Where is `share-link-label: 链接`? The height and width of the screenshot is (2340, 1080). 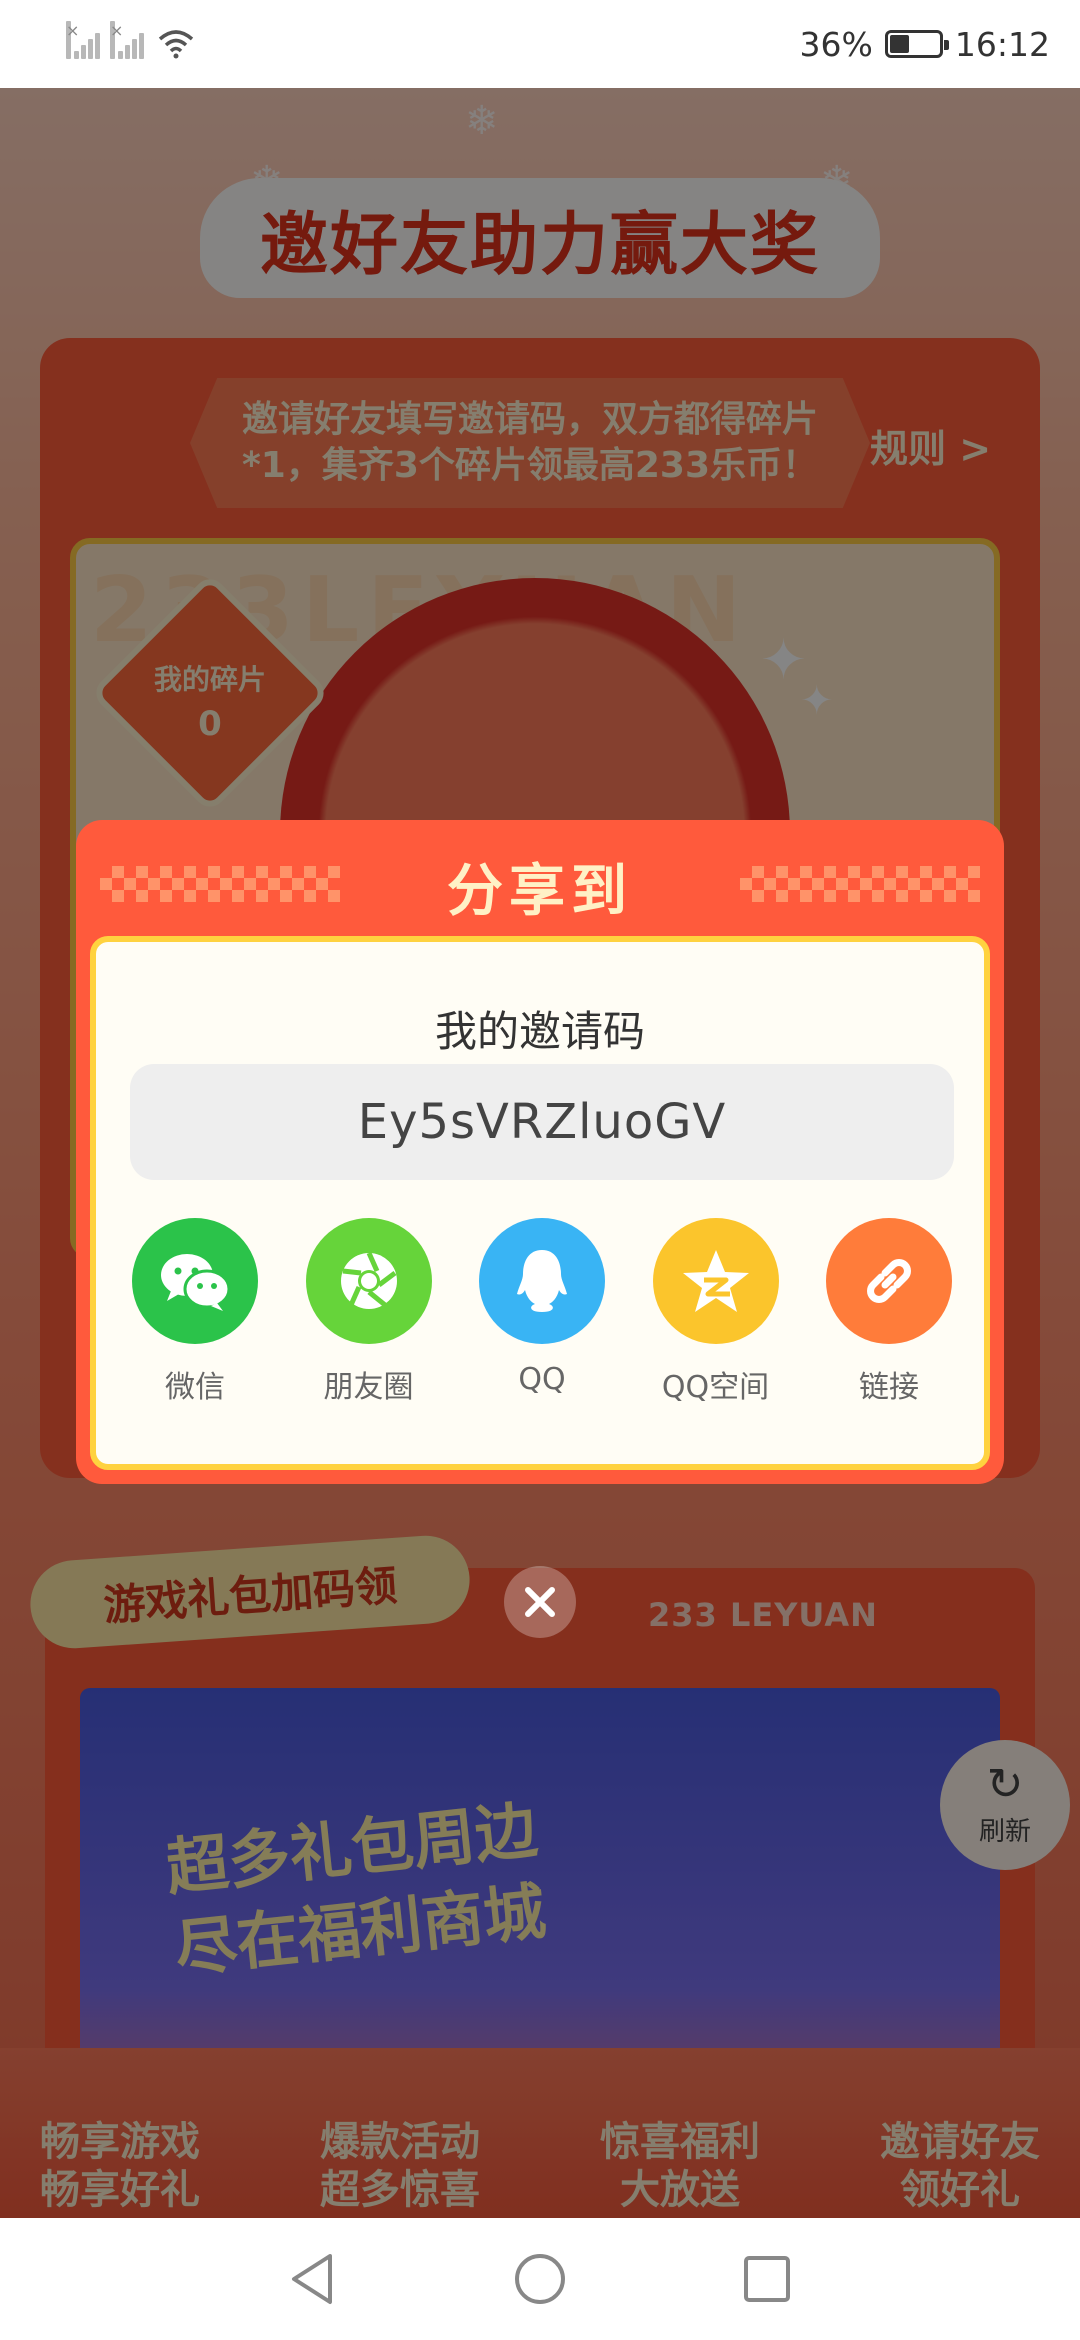 share-link-label: 链接 is located at coordinates (889, 1387).